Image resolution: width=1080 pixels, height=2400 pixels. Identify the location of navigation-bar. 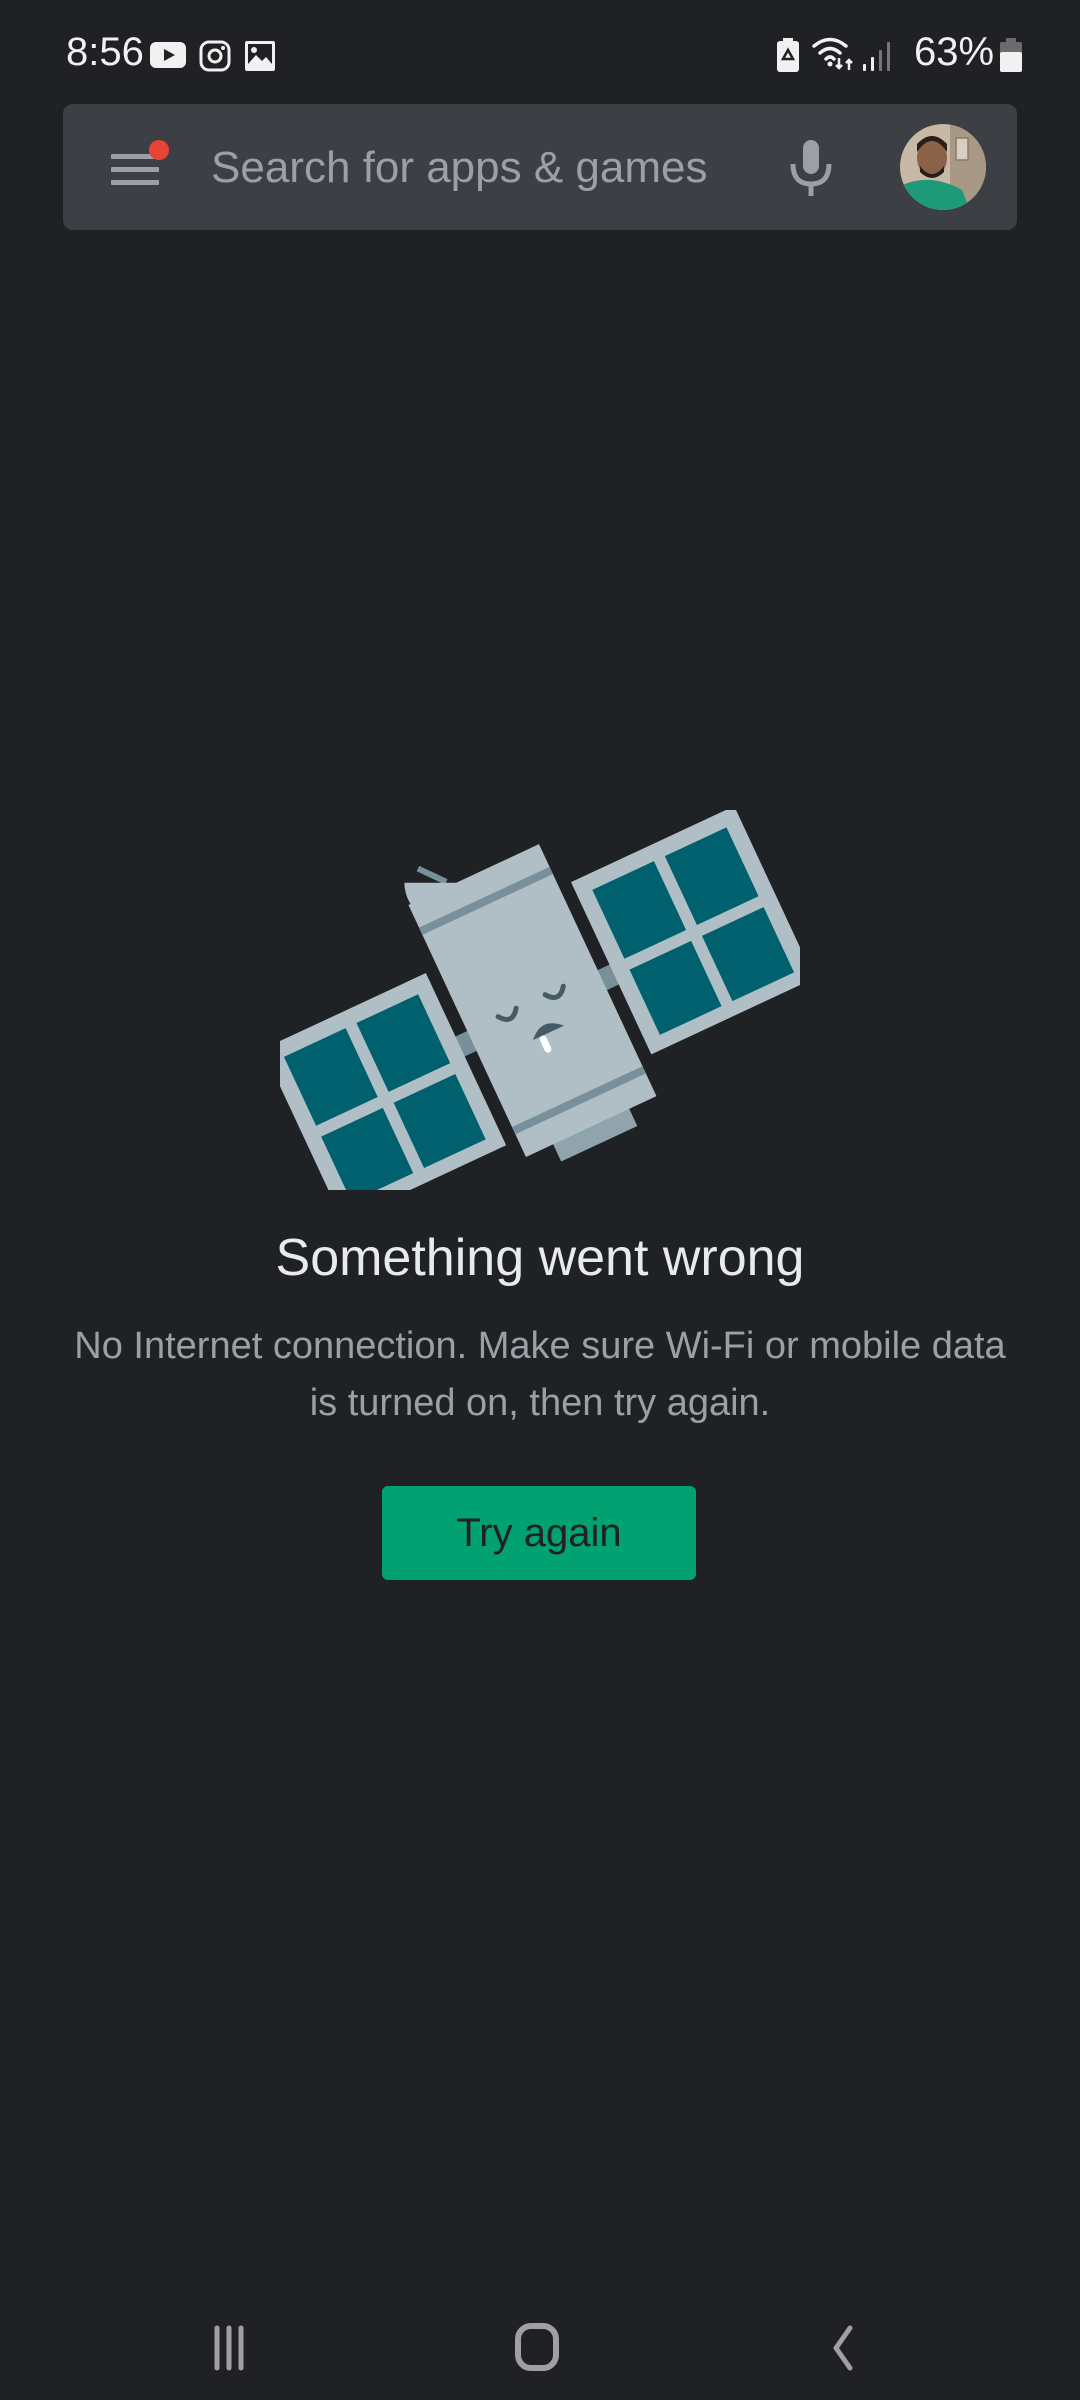
(540, 2345).